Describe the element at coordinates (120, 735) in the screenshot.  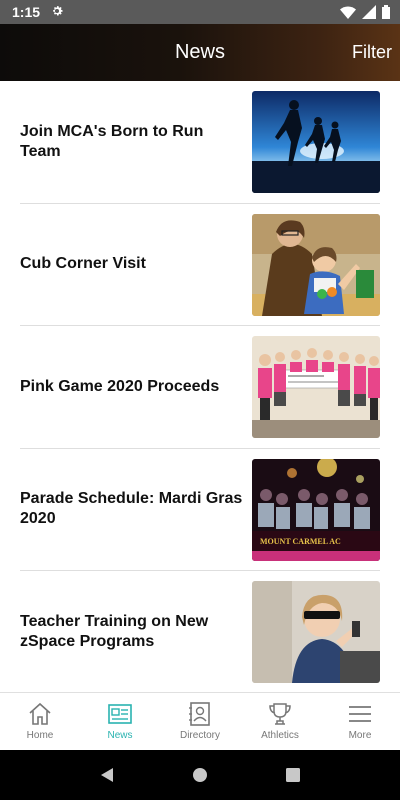
I see `nav-label: News` at that location.